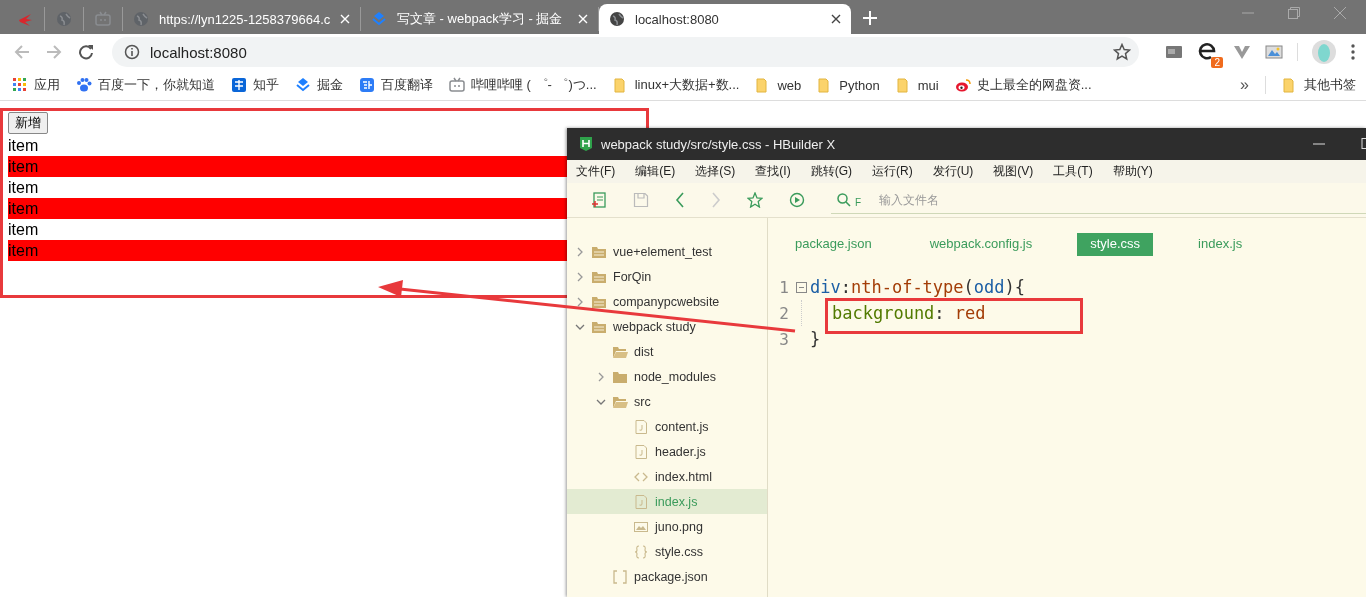  I want to click on new-file-icon, so click(599, 200).